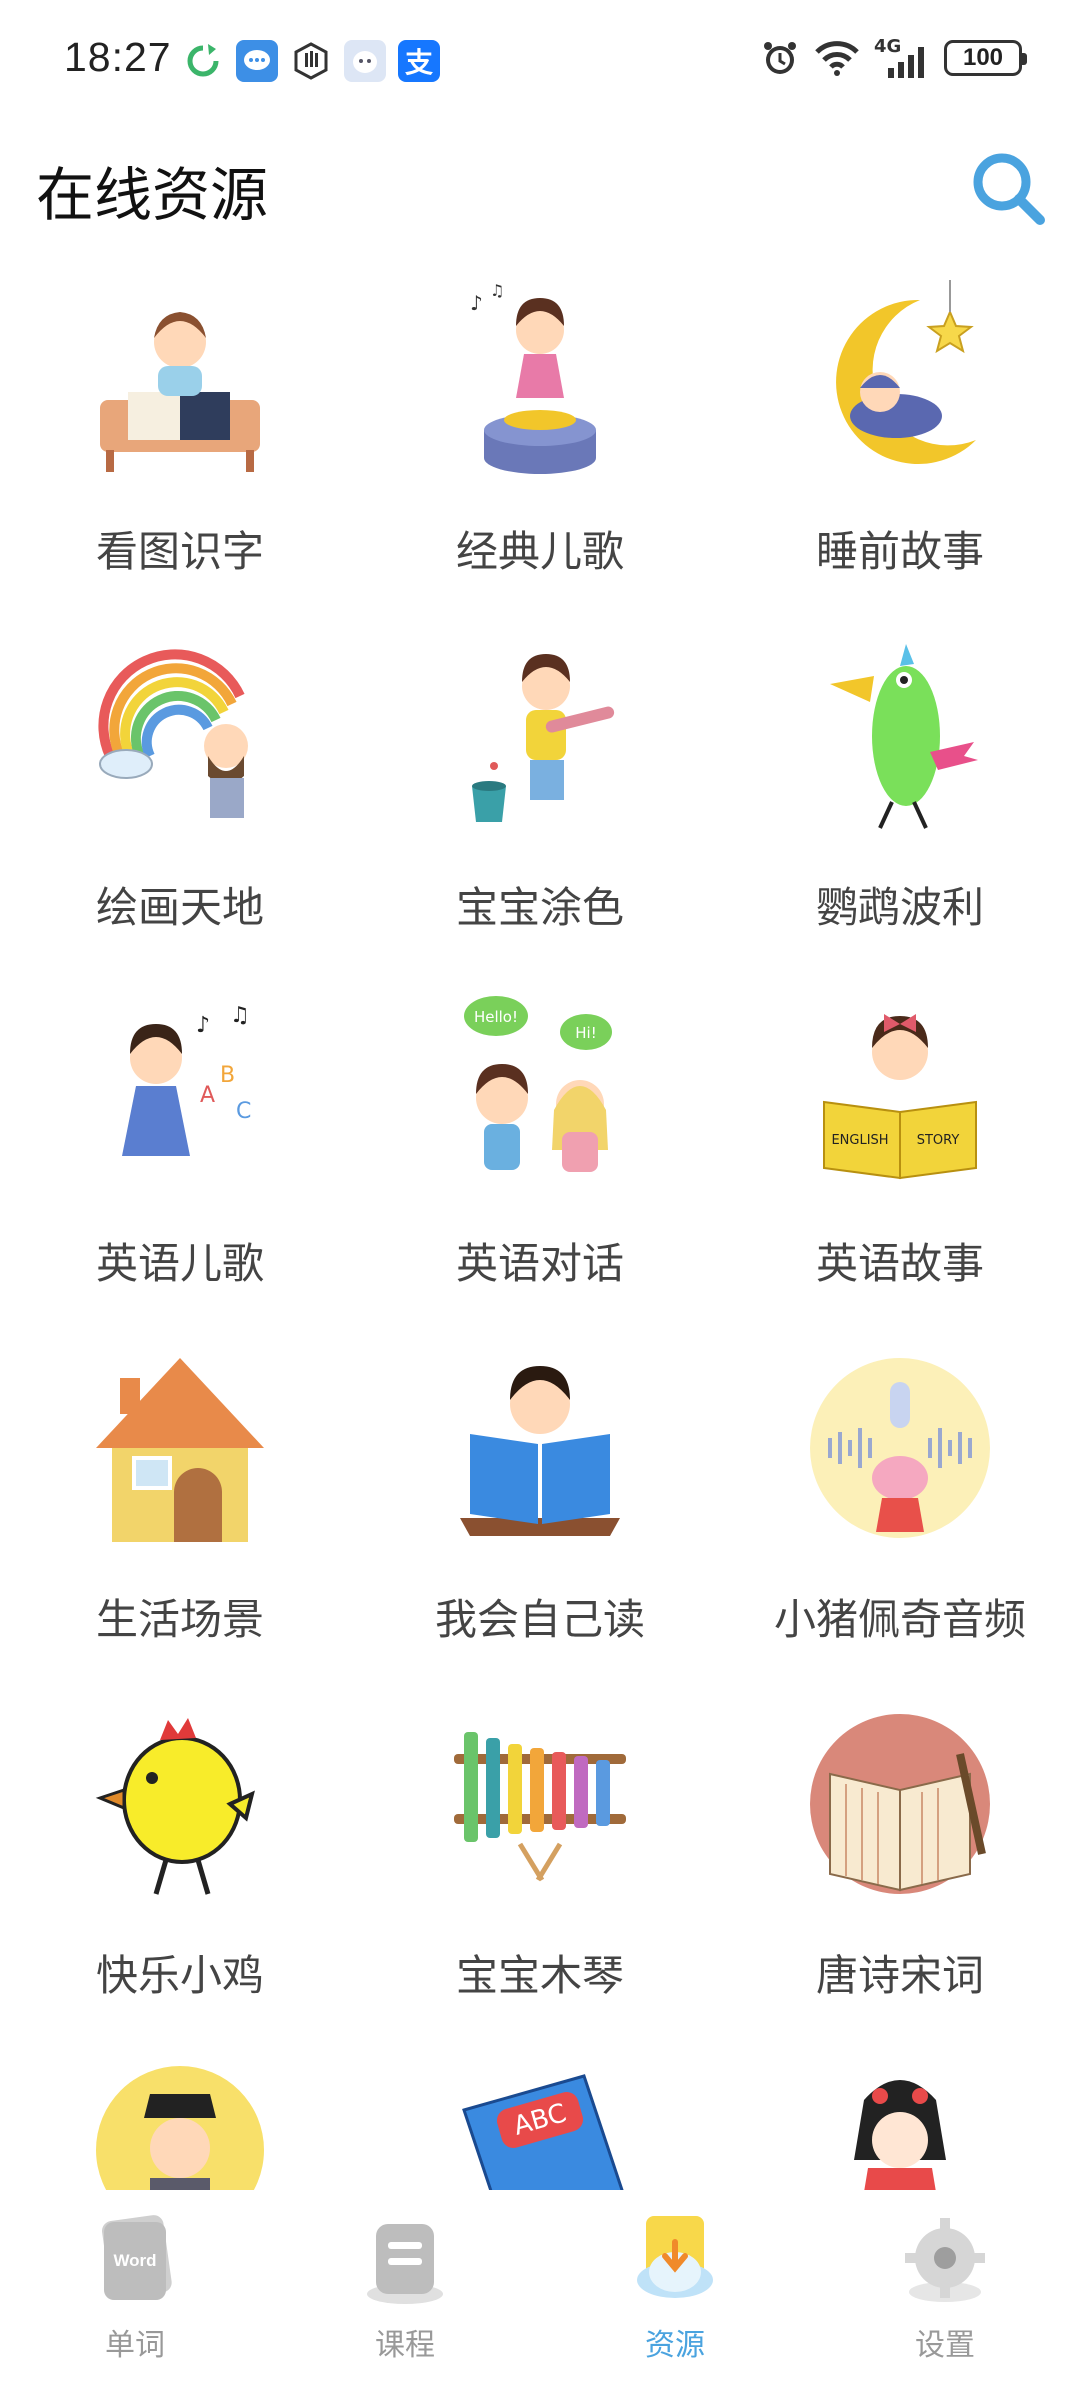 This screenshot has height=2382, width=1080. What do you see at coordinates (419, 61) in the screenshot?
I see `alipay-icon: 支` at bounding box center [419, 61].